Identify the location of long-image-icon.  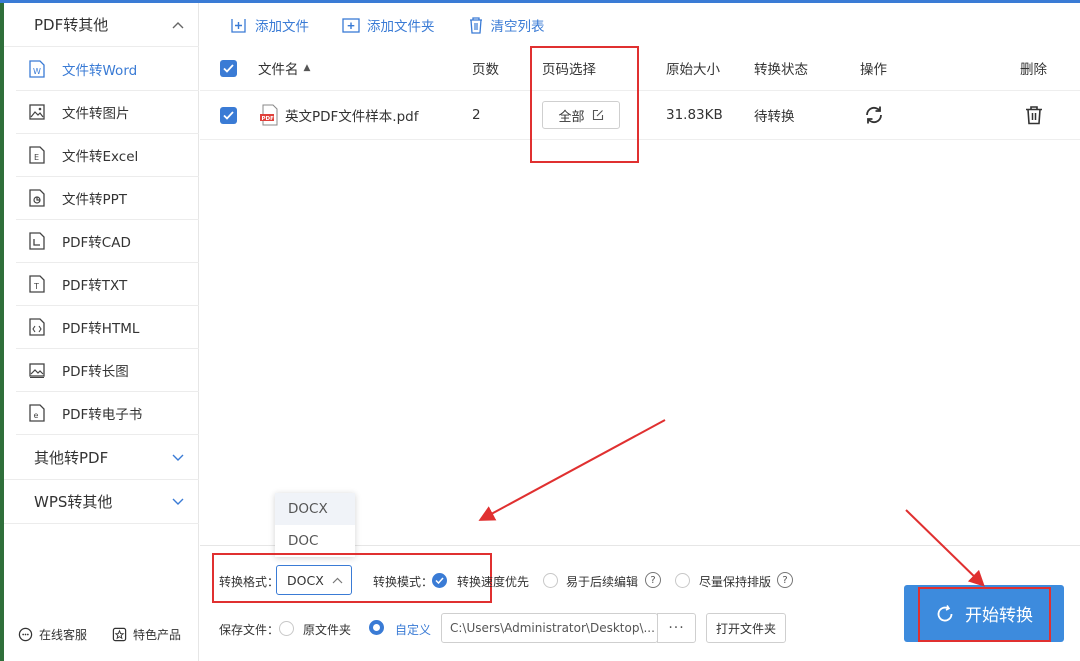
(37, 370).